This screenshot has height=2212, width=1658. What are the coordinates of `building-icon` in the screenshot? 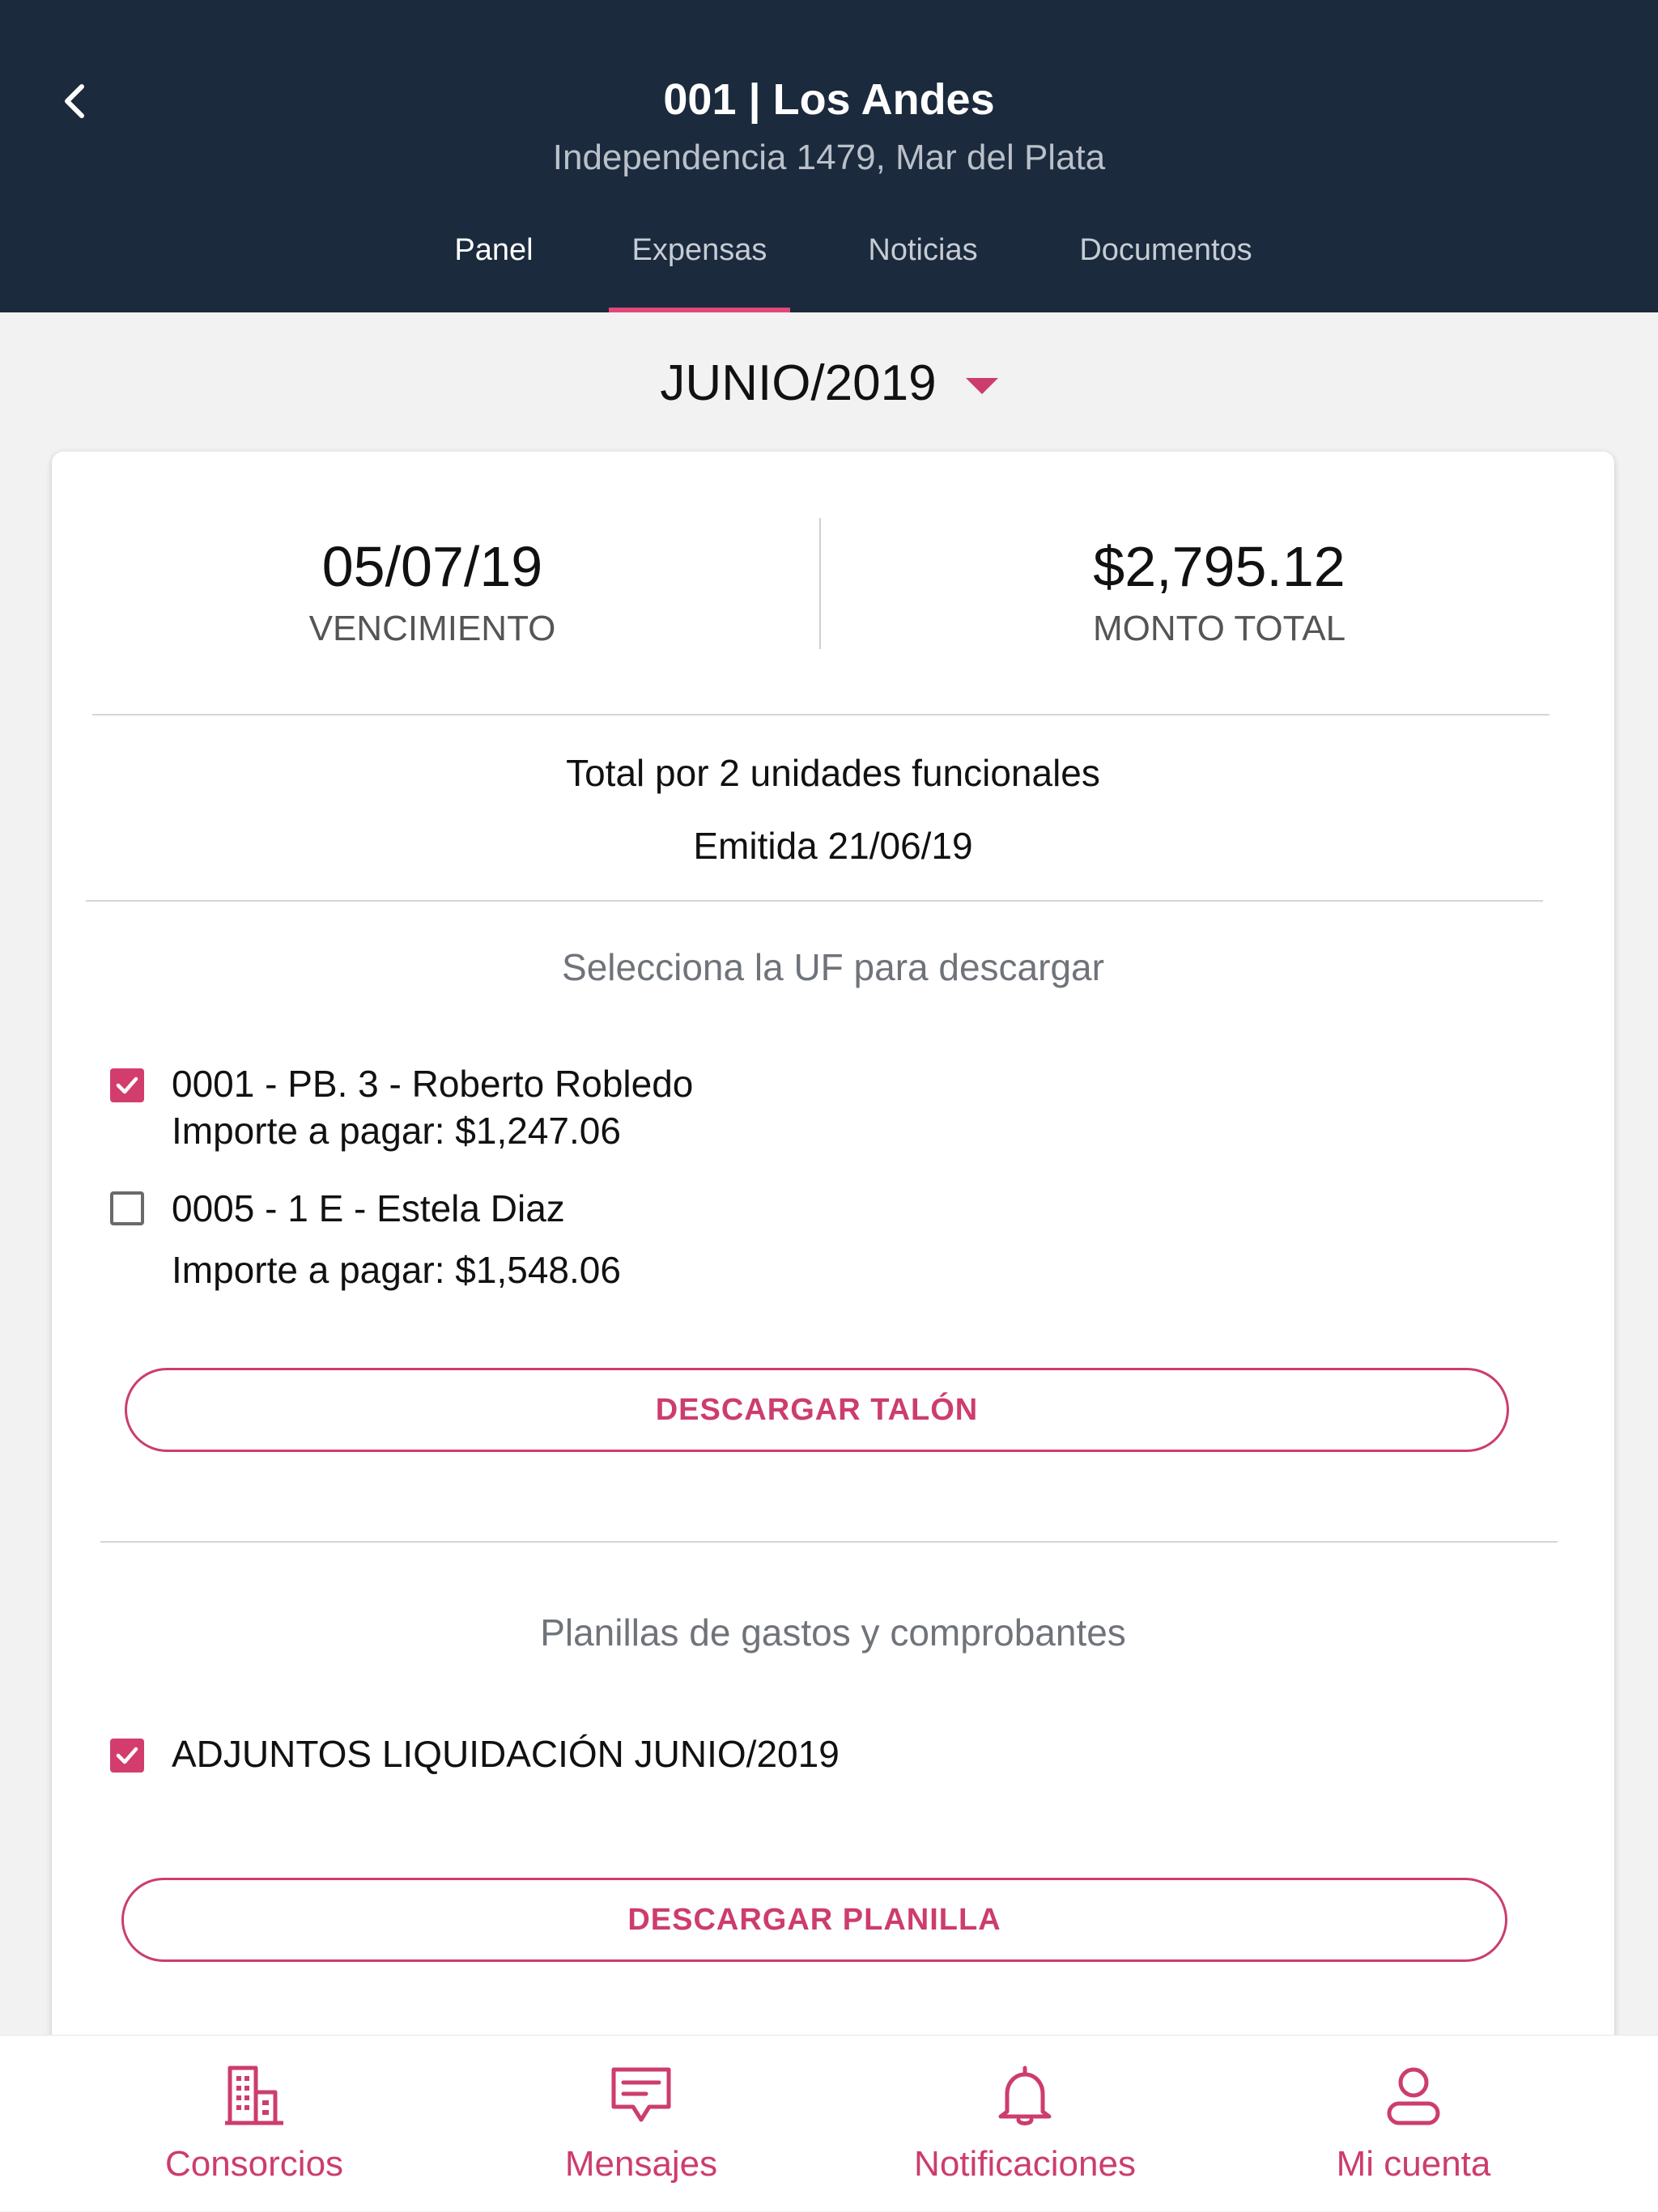 It's located at (254, 2095).